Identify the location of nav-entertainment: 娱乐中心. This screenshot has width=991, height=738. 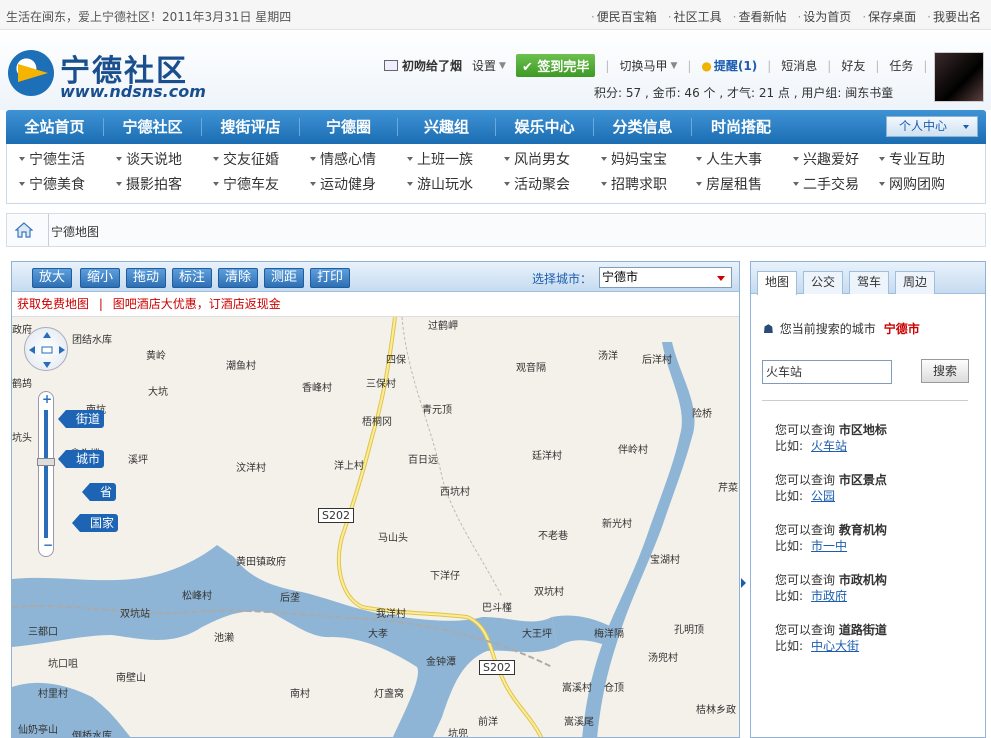
(545, 127).